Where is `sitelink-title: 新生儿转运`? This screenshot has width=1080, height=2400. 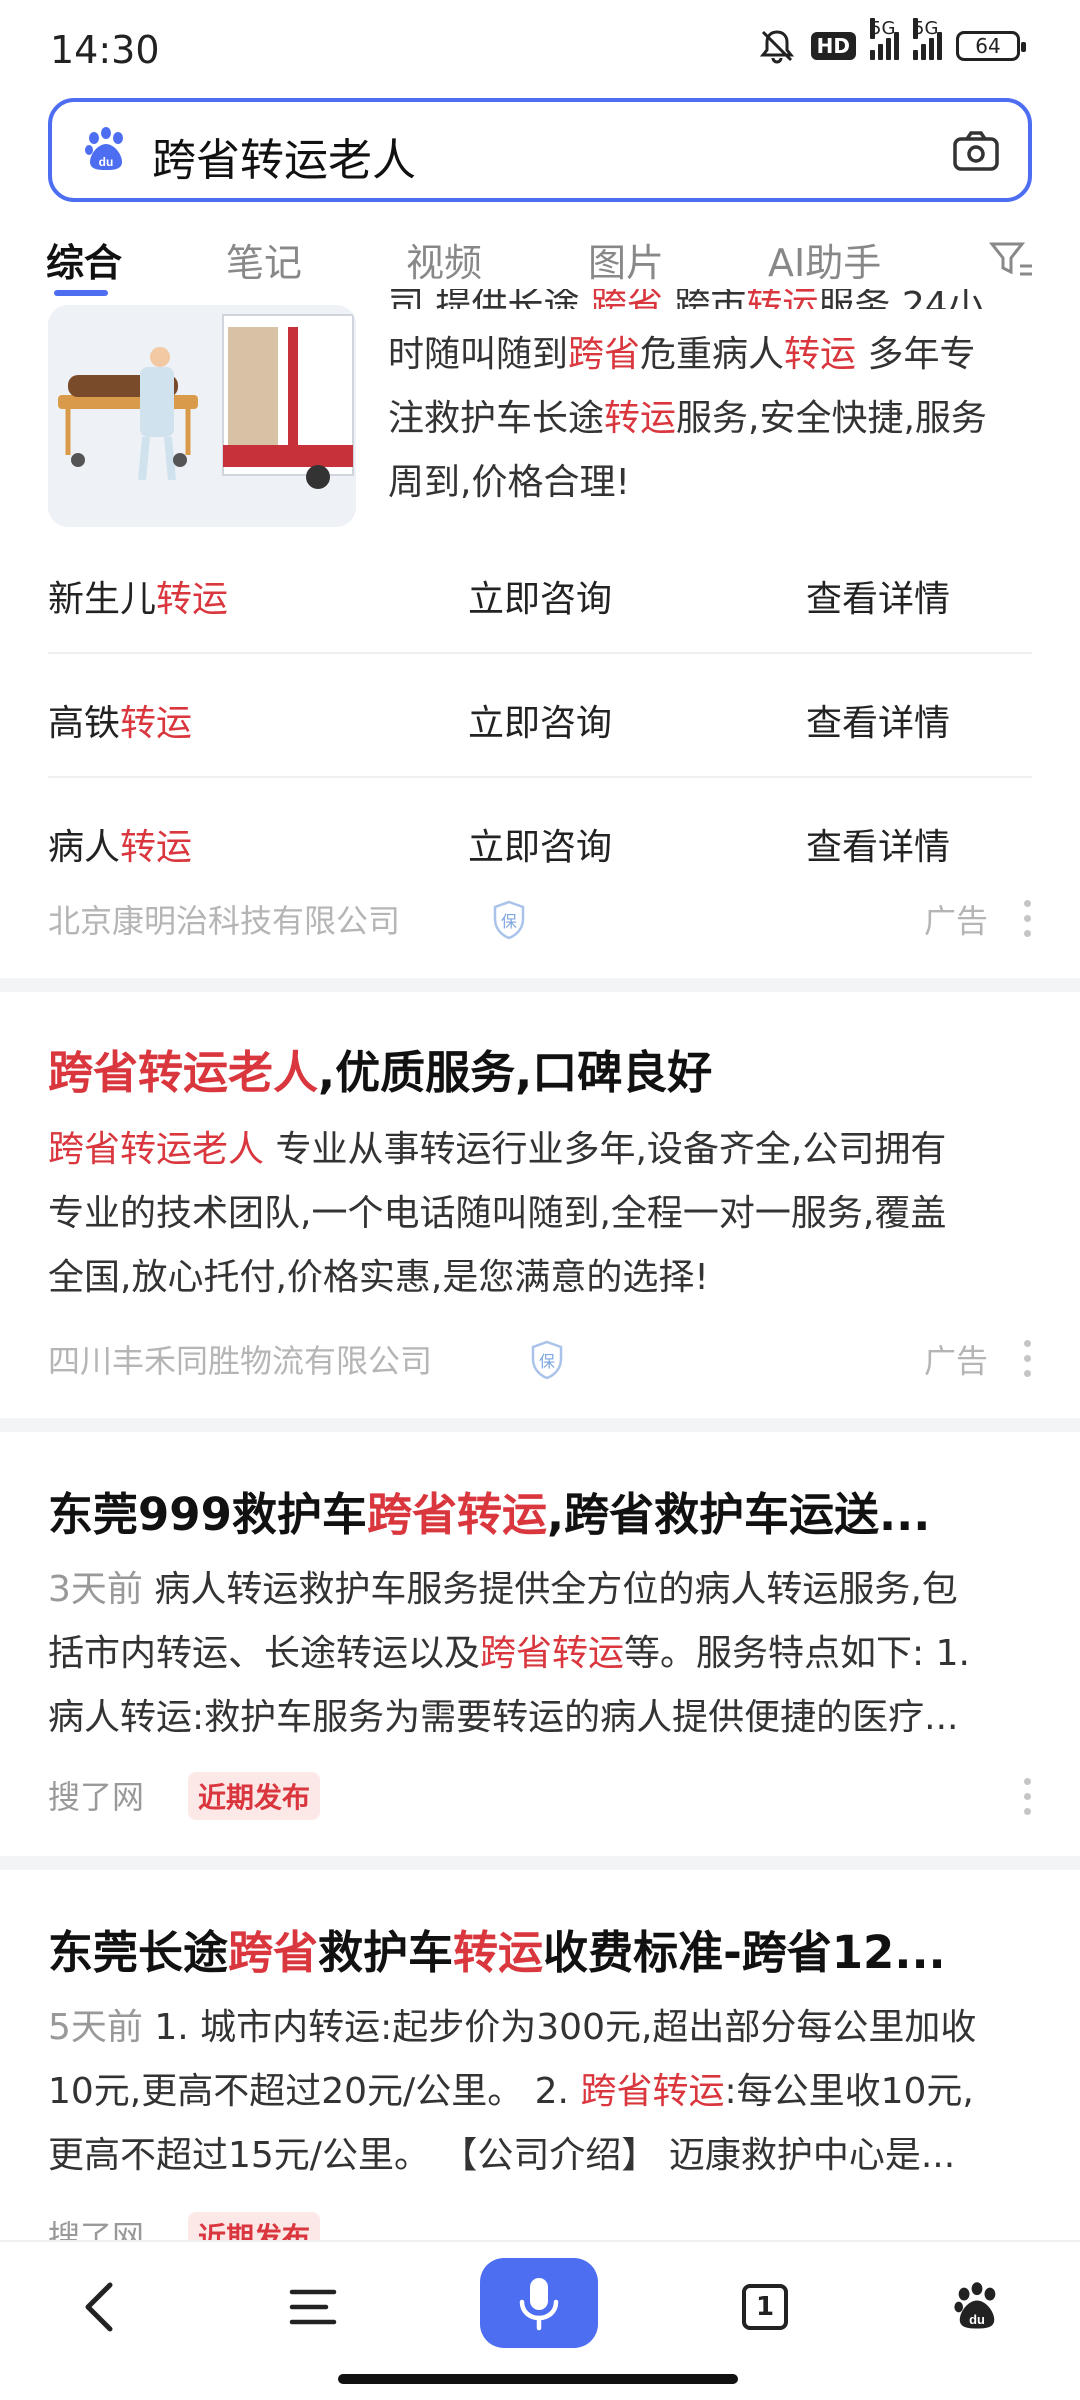 sitelink-title: 新生儿转运 is located at coordinates (138, 596).